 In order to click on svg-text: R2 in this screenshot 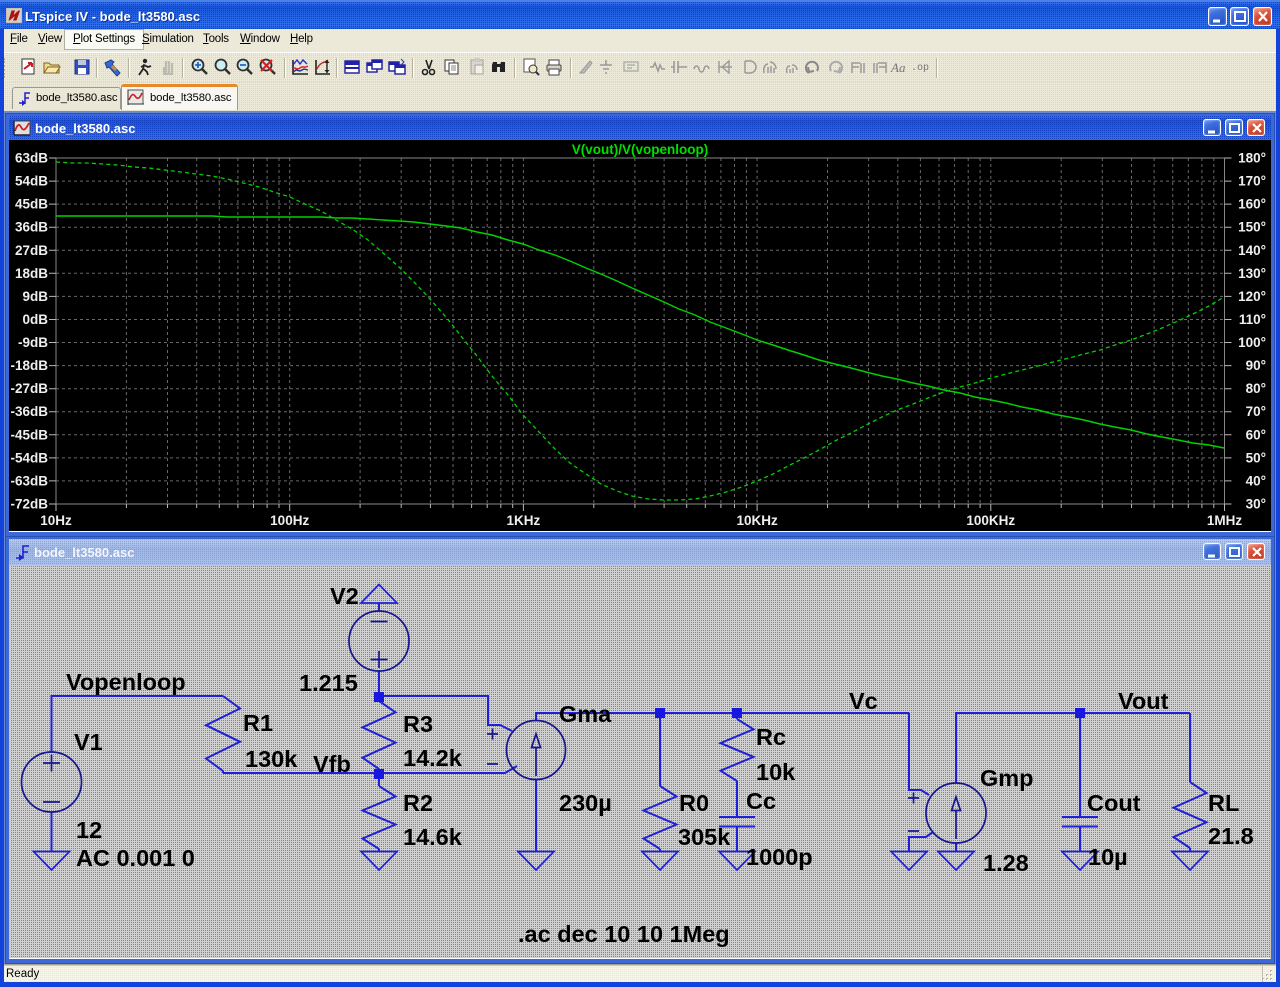, I will do `click(418, 803)`.